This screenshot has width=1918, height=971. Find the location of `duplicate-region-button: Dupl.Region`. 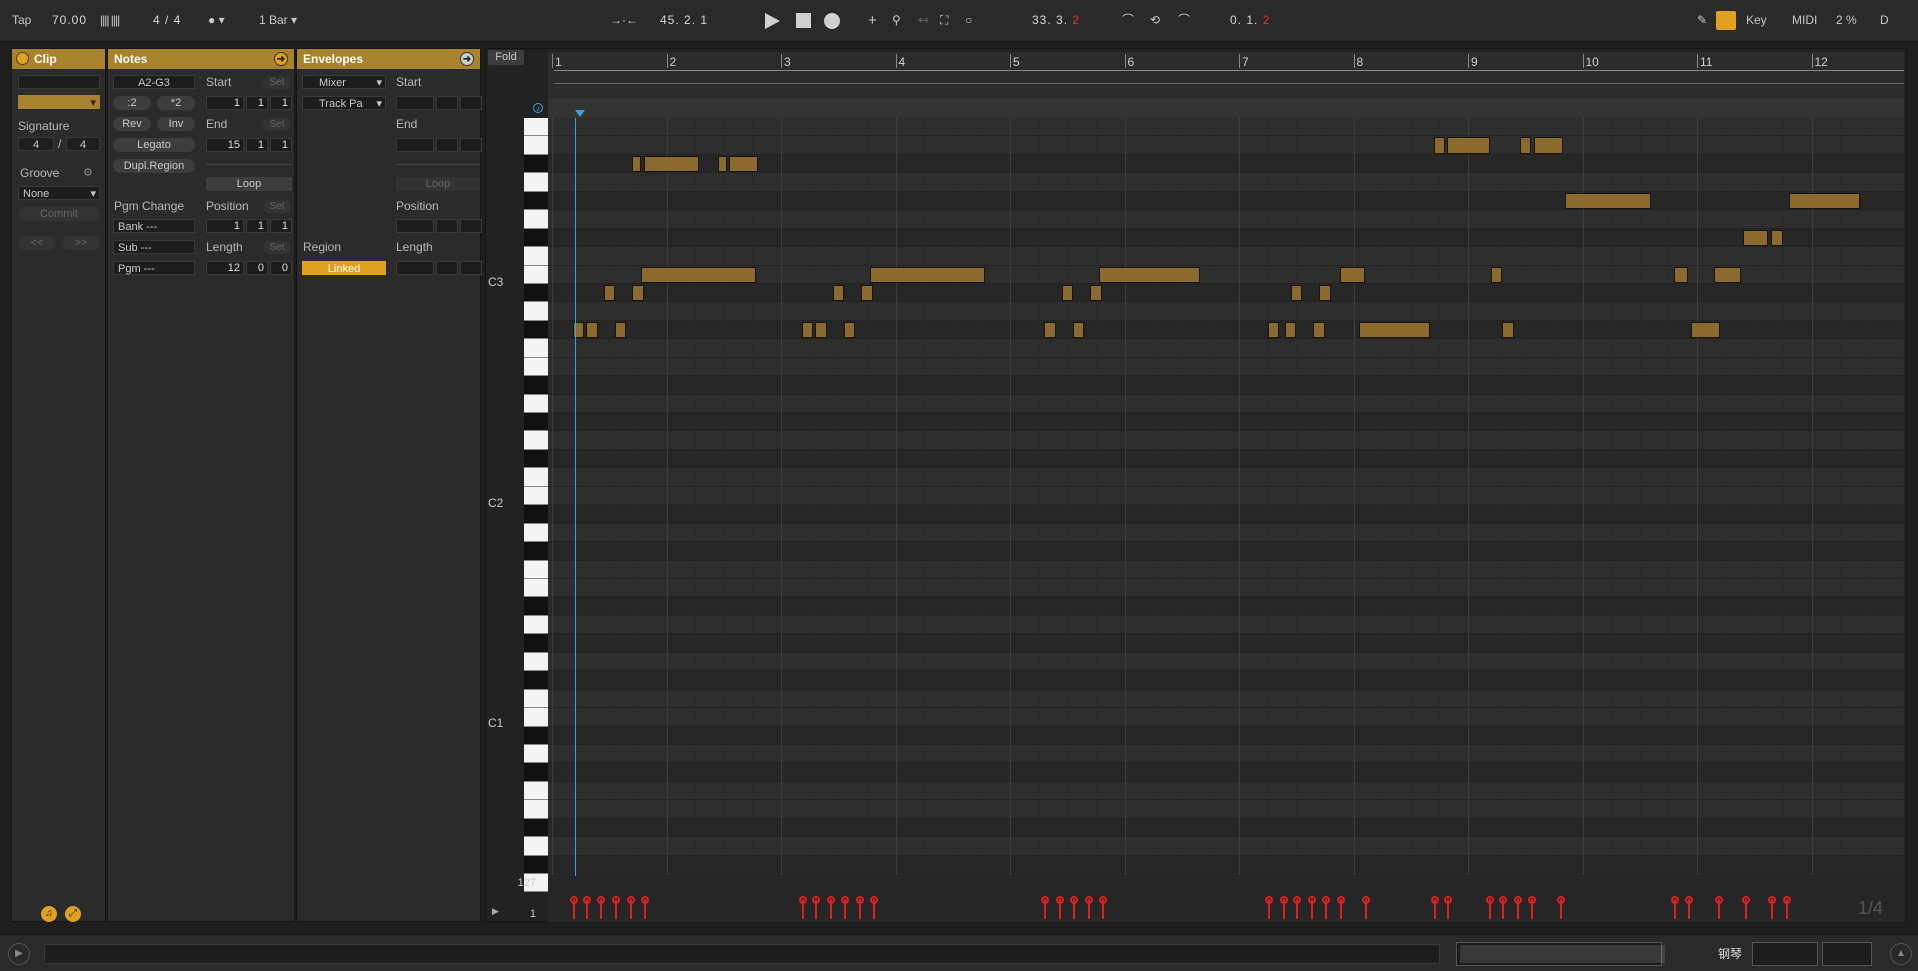

duplicate-region-button: Dupl.Region is located at coordinates (154, 166).